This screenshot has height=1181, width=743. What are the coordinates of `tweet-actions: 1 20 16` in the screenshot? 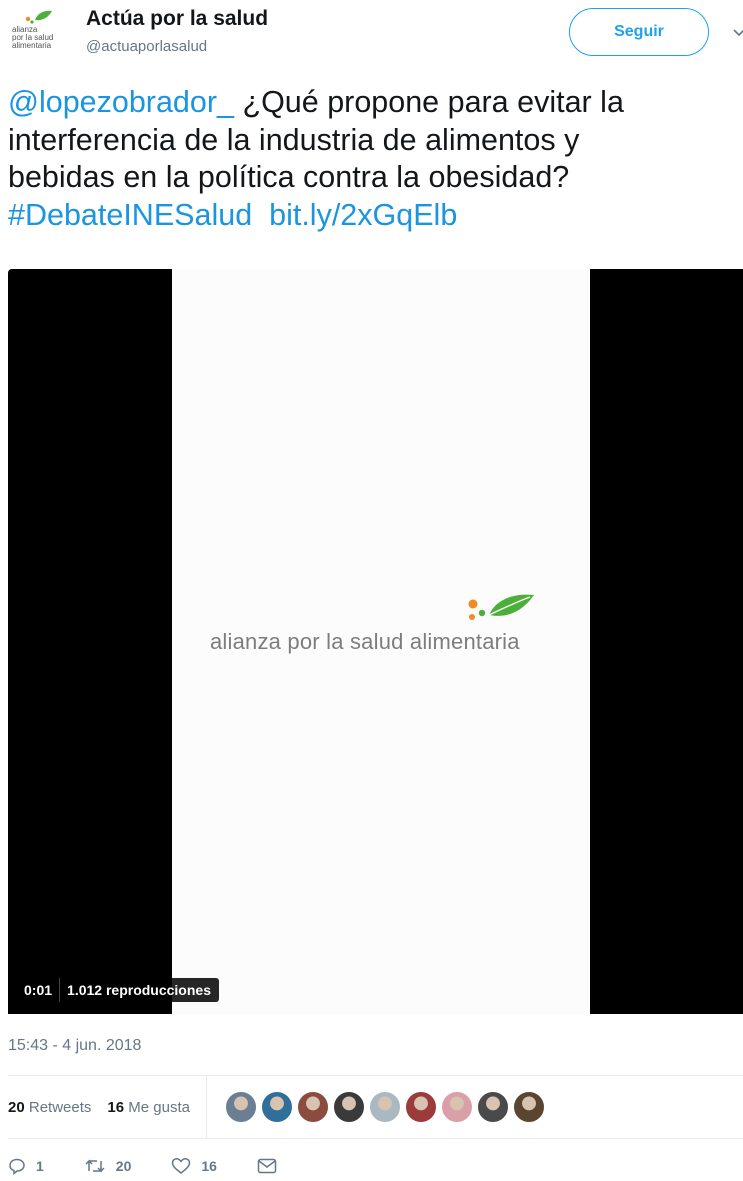 It's located at (167, 1166).